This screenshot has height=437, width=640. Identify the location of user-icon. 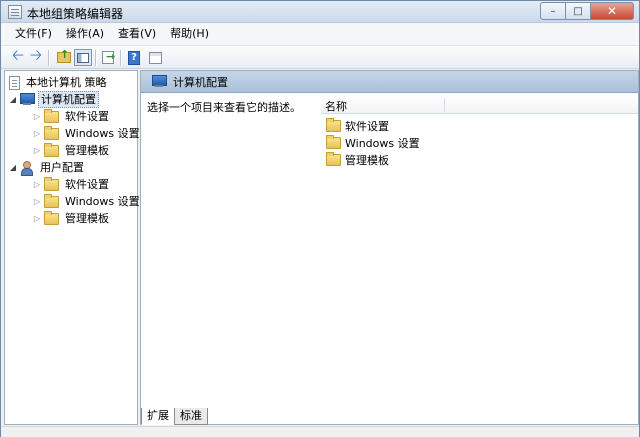
(26, 168).